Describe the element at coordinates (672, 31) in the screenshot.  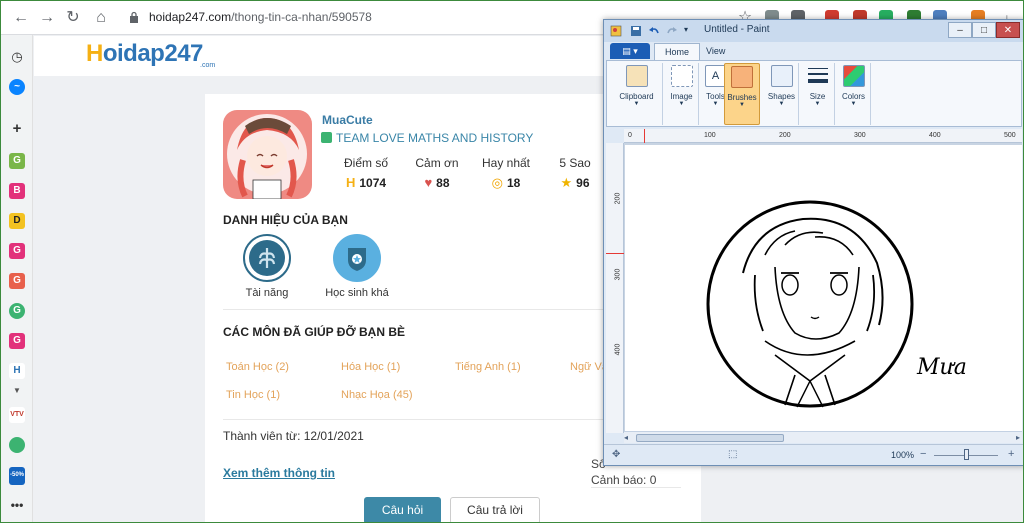
I see `redo-icon` at that location.